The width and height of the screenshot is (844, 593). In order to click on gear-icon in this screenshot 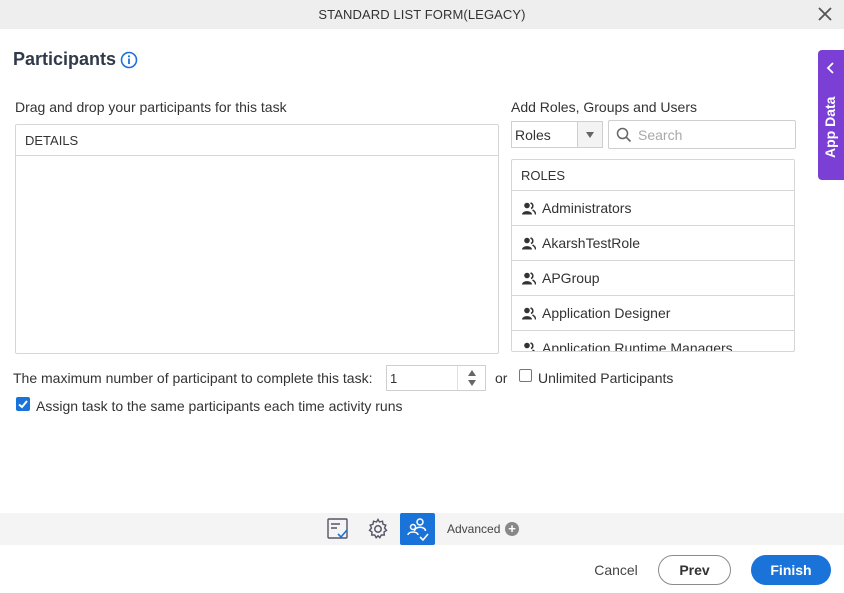, I will do `click(378, 529)`.